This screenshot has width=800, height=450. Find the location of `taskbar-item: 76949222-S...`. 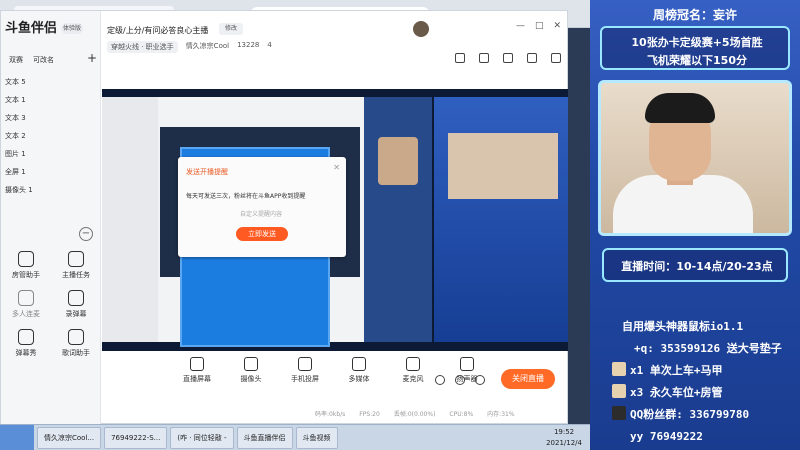

taskbar-item: 76949222-S... is located at coordinates (136, 437).